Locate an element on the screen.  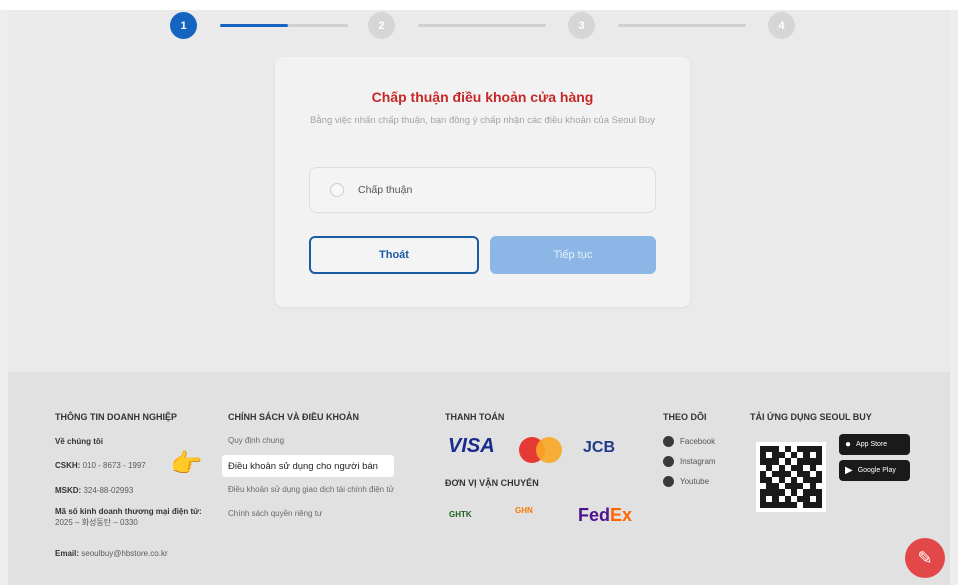
about-us-link: Về chúng tôi is located at coordinates (79, 441).